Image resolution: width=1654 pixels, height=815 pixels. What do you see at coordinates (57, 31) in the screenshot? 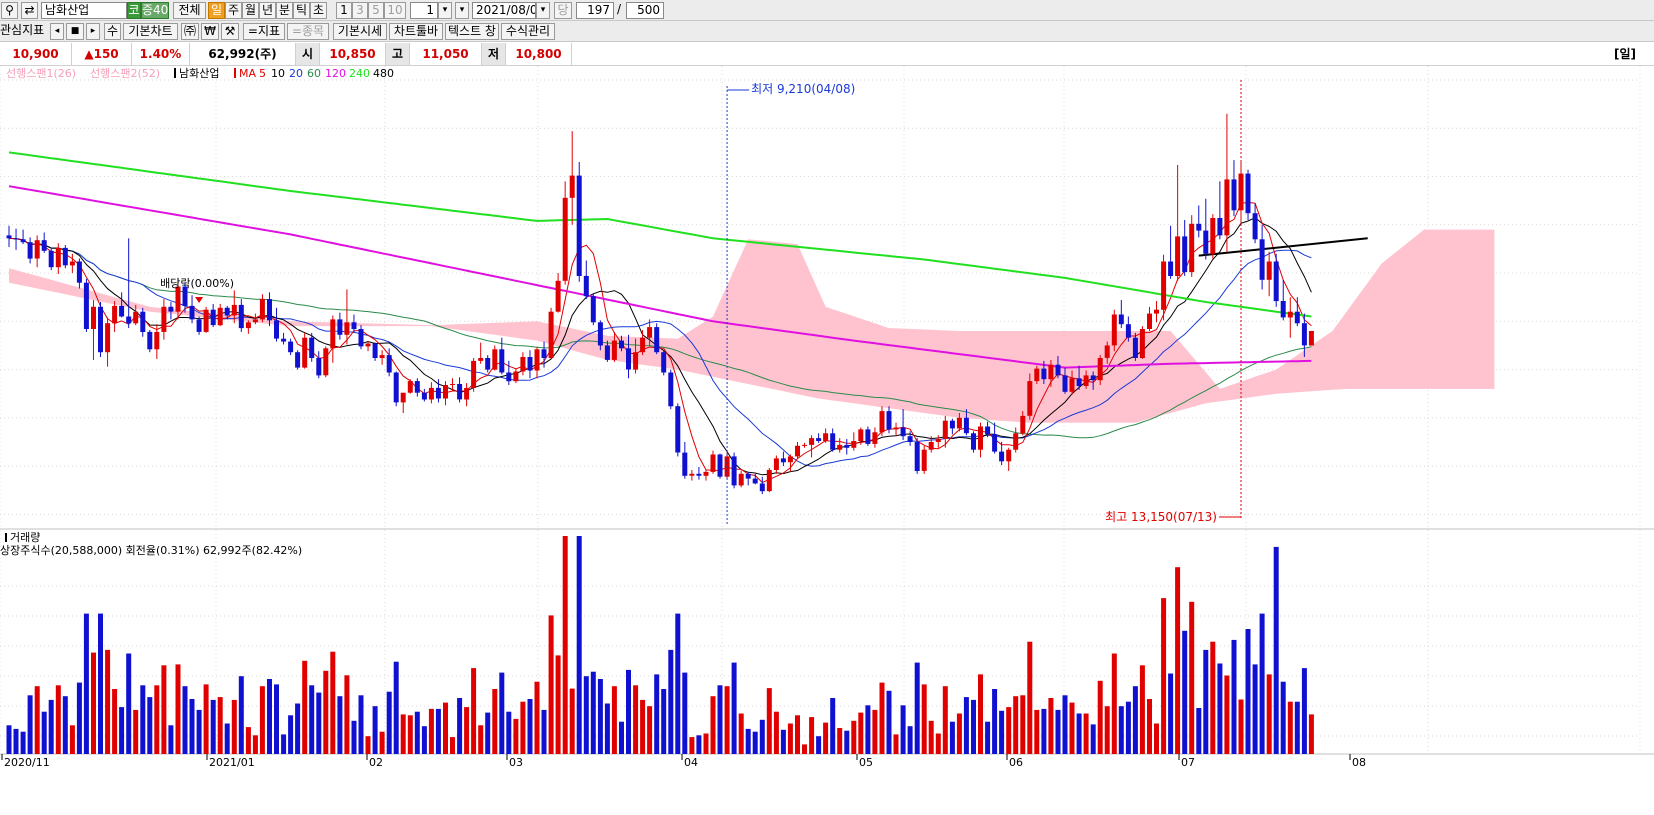
I see `scroll-left-button: ◂` at bounding box center [57, 31].